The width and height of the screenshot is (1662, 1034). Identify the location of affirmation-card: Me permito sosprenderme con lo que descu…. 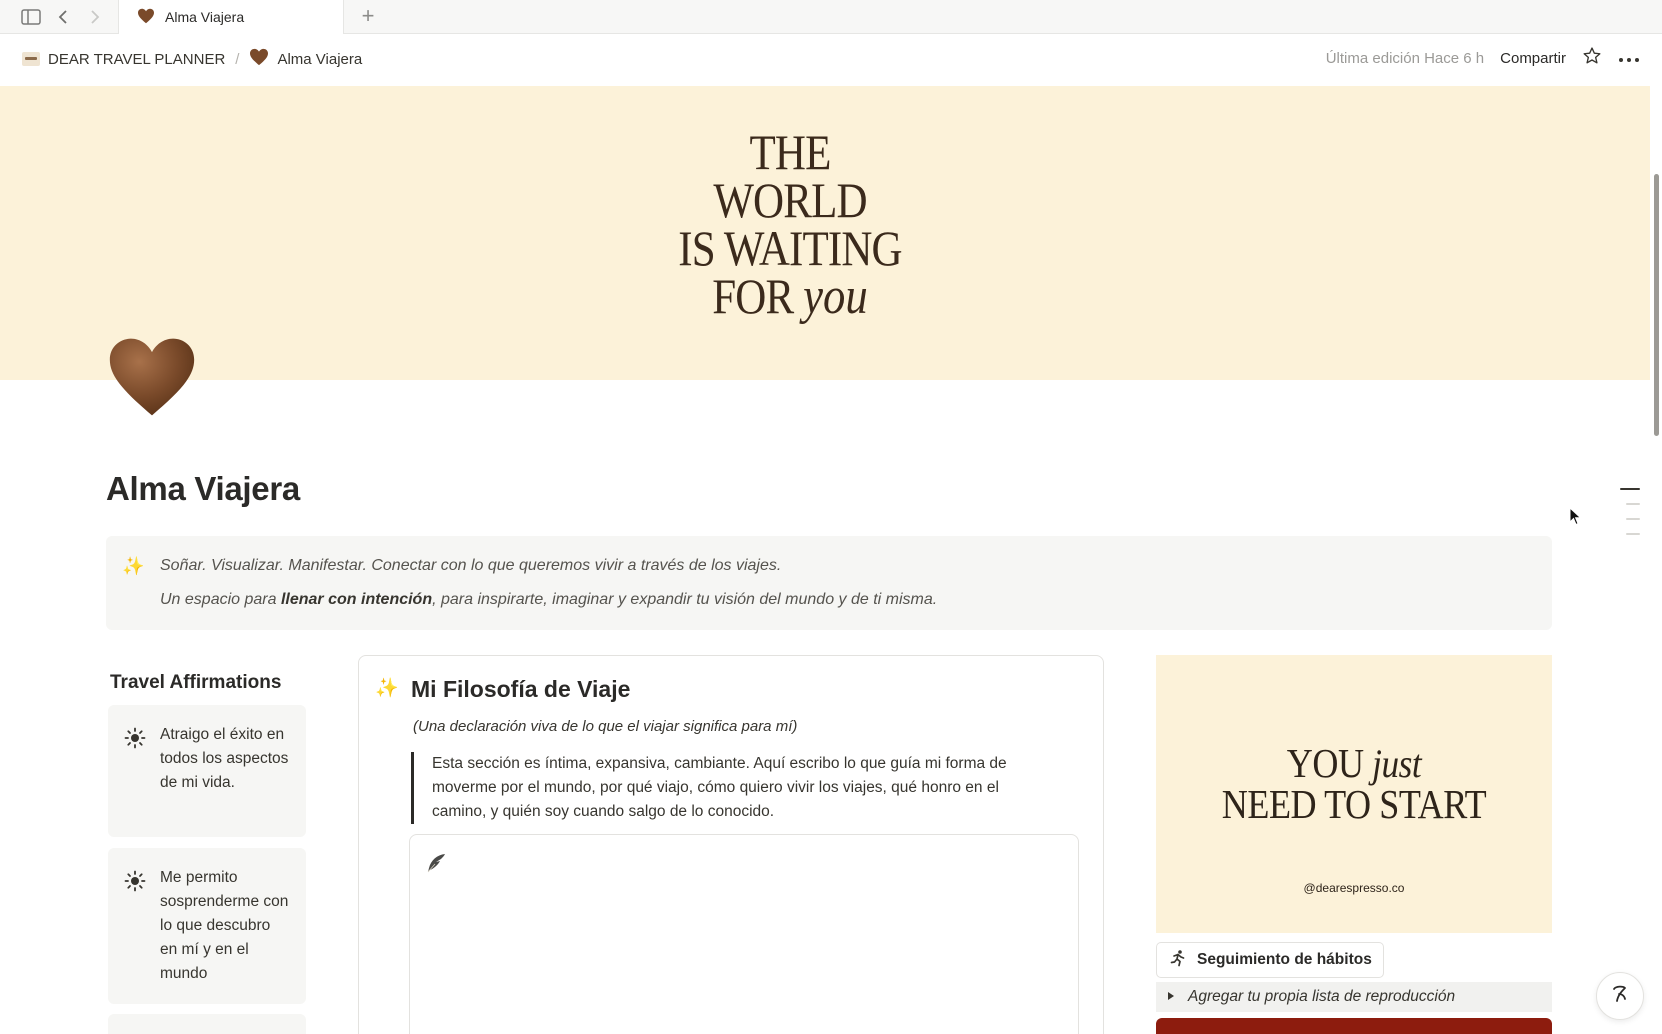
(207, 926).